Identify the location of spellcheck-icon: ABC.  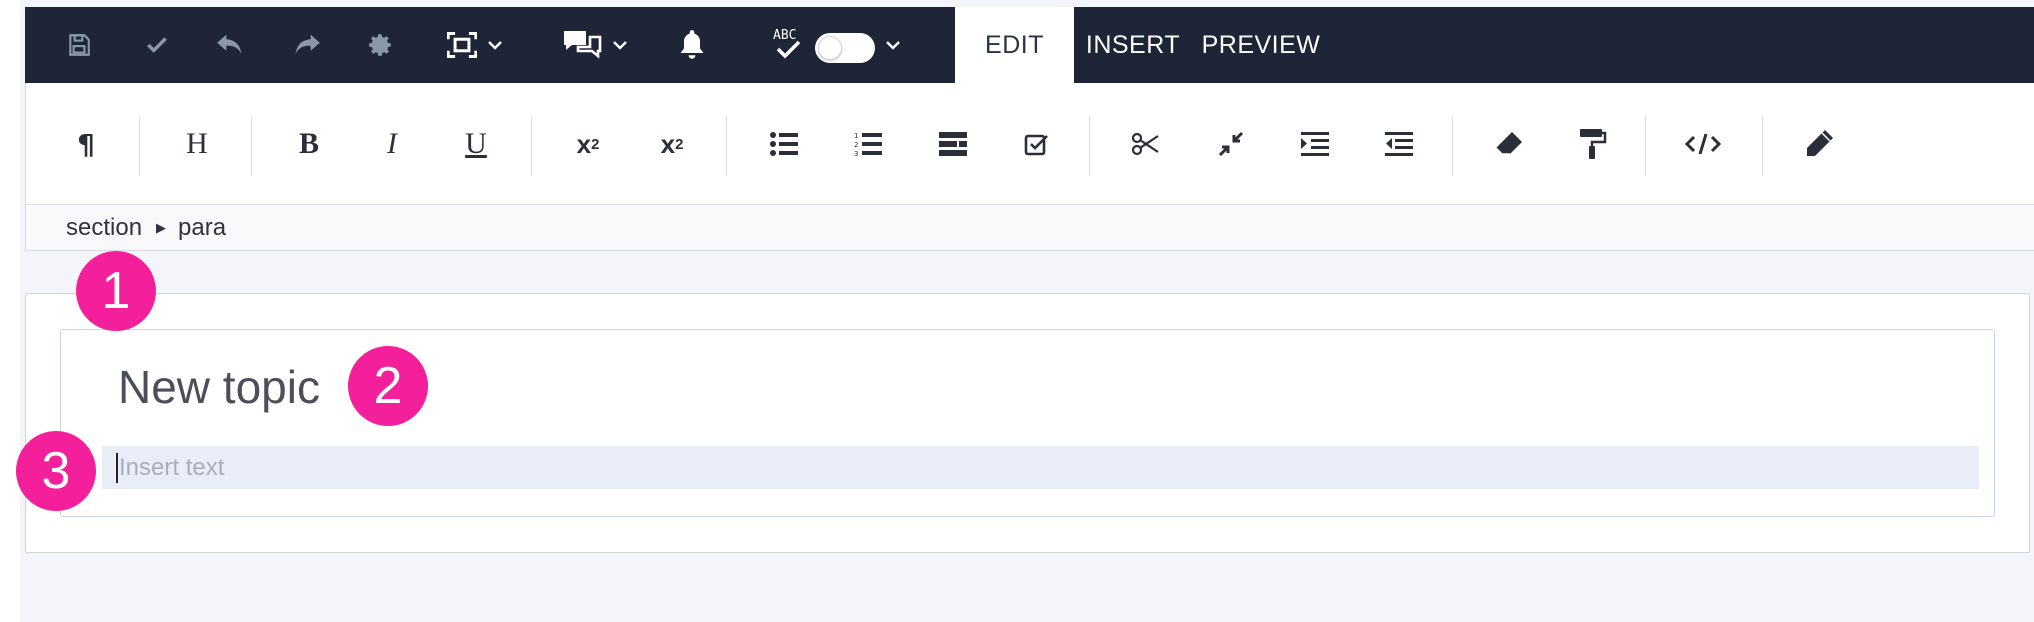
(789, 45).